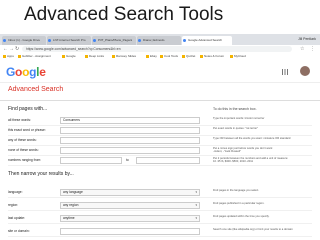  Describe the element at coordinates (160, 91) in the screenshot. I see `page-heading-bar: Advanced Search` at that location.